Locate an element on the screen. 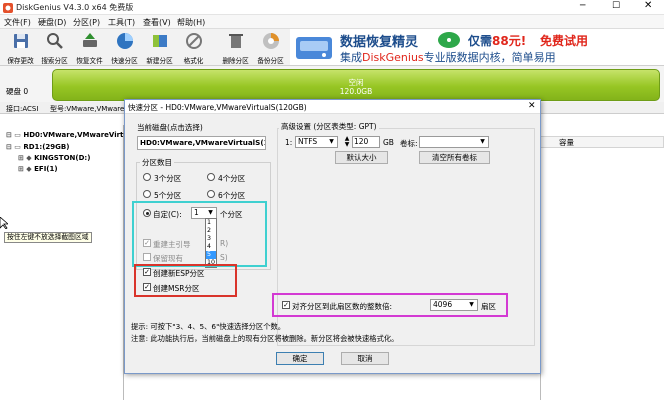 The image size is (664, 400). ad-price: 88元! is located at coordinates (509, 41).